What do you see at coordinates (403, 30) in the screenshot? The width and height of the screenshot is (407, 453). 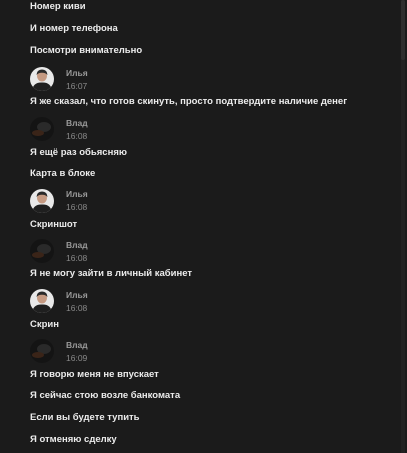 I see `scrollbar-thumb` at bounding box center [403, 30].